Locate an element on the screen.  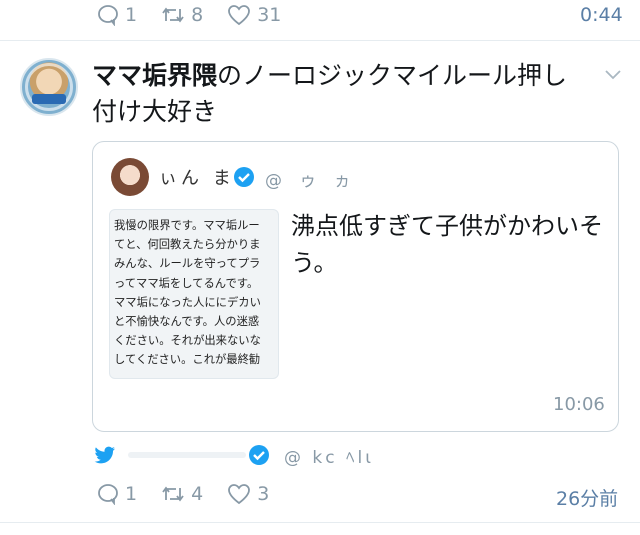
tweet-actions: 1 4 3 is located at coordinates (183, 494).